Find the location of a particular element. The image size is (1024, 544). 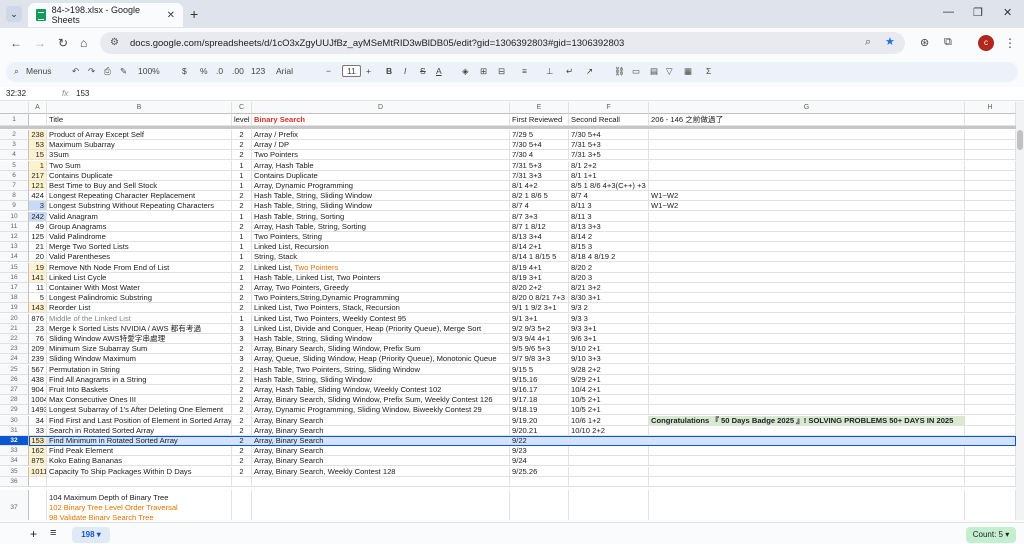

table-cell-d: Array, Hash Table, String, Sorting is located at coordinates (381, 226).